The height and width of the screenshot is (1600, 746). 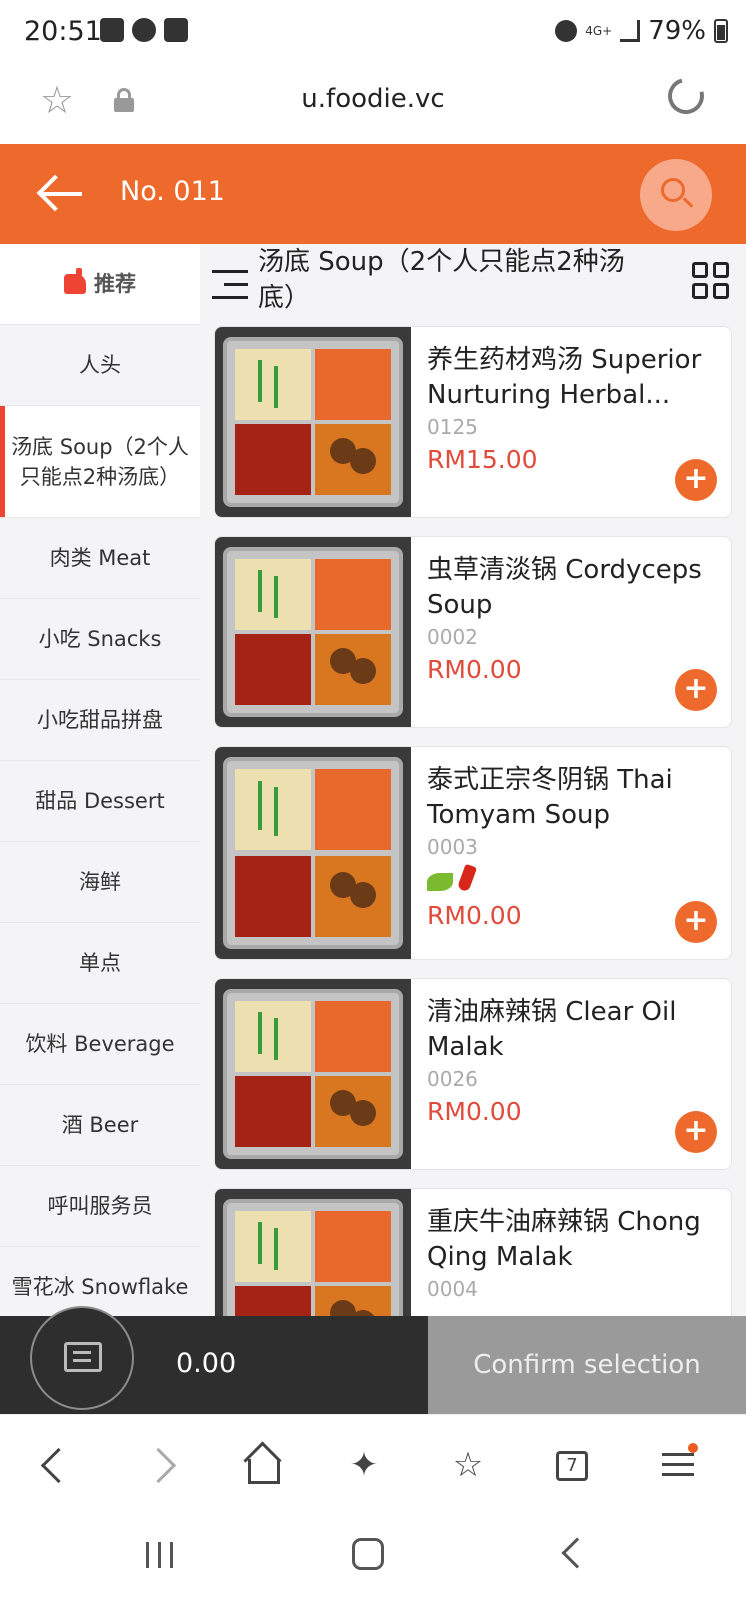 What do you see at coordinates (552, 1029) in the screenshot?
I see `dish-name: 清油麻辣锅 Clear Oil Malak` at bounding box center [552, 1029].